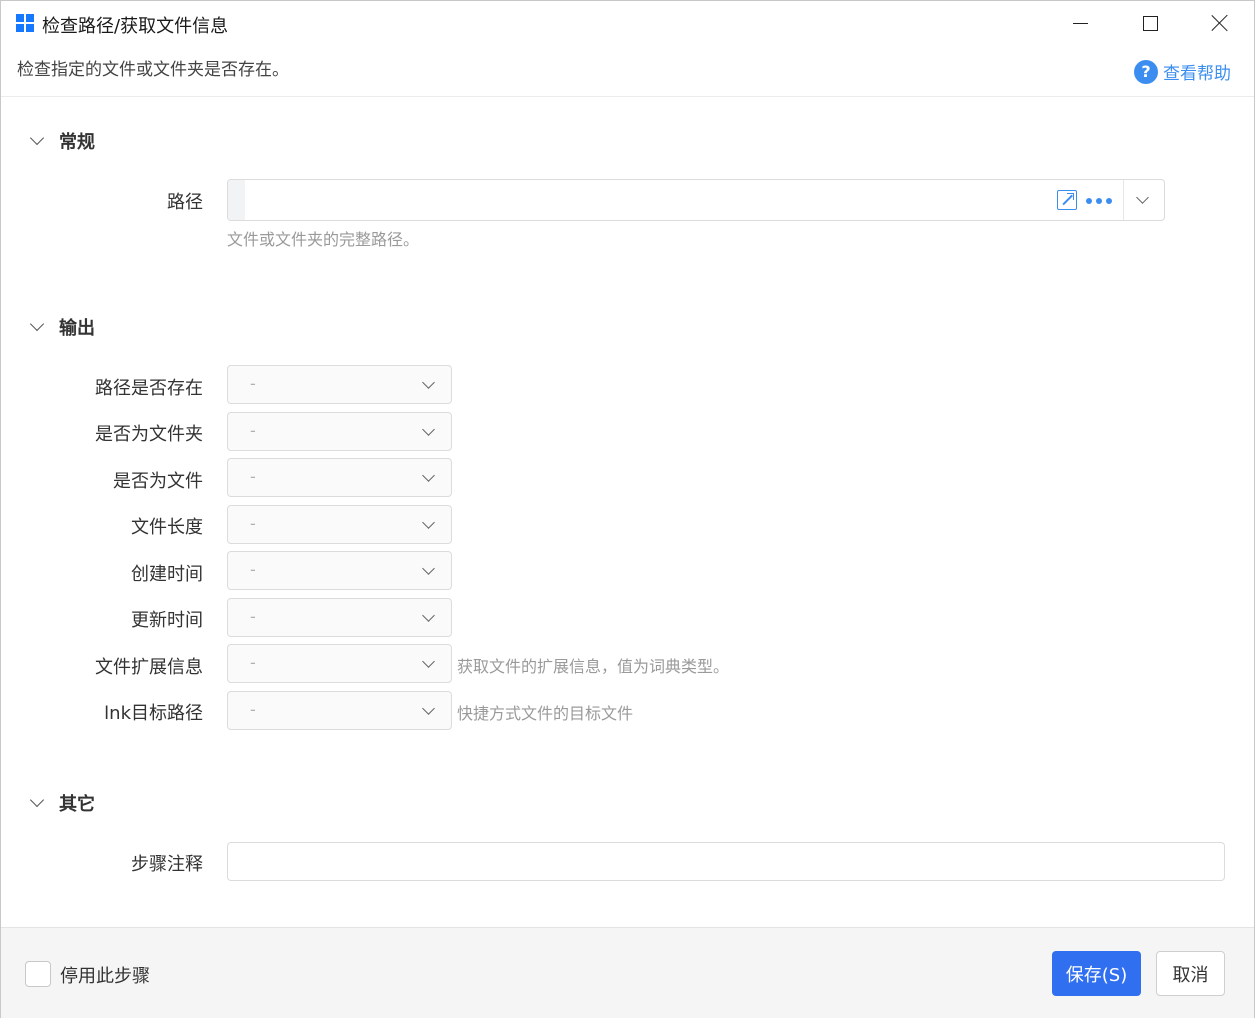 This screenshot has width=1255, height=1018. Describe the element at coordinates (149, 388) in the screenshot. I see `output-label: 路径是否存在` at that location.